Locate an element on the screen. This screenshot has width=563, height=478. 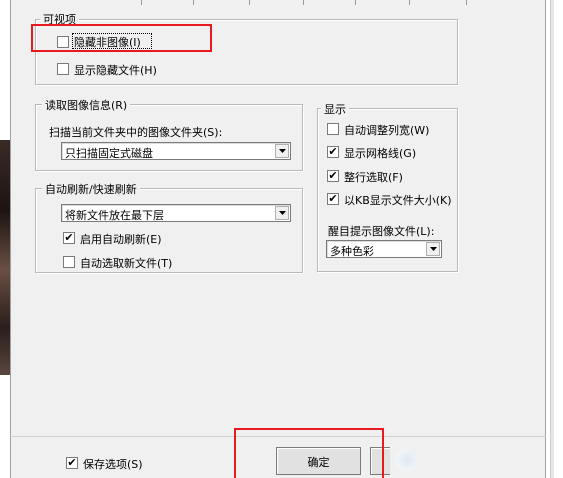
auto-column-width-checkbox is located at coordinates (333, 129).